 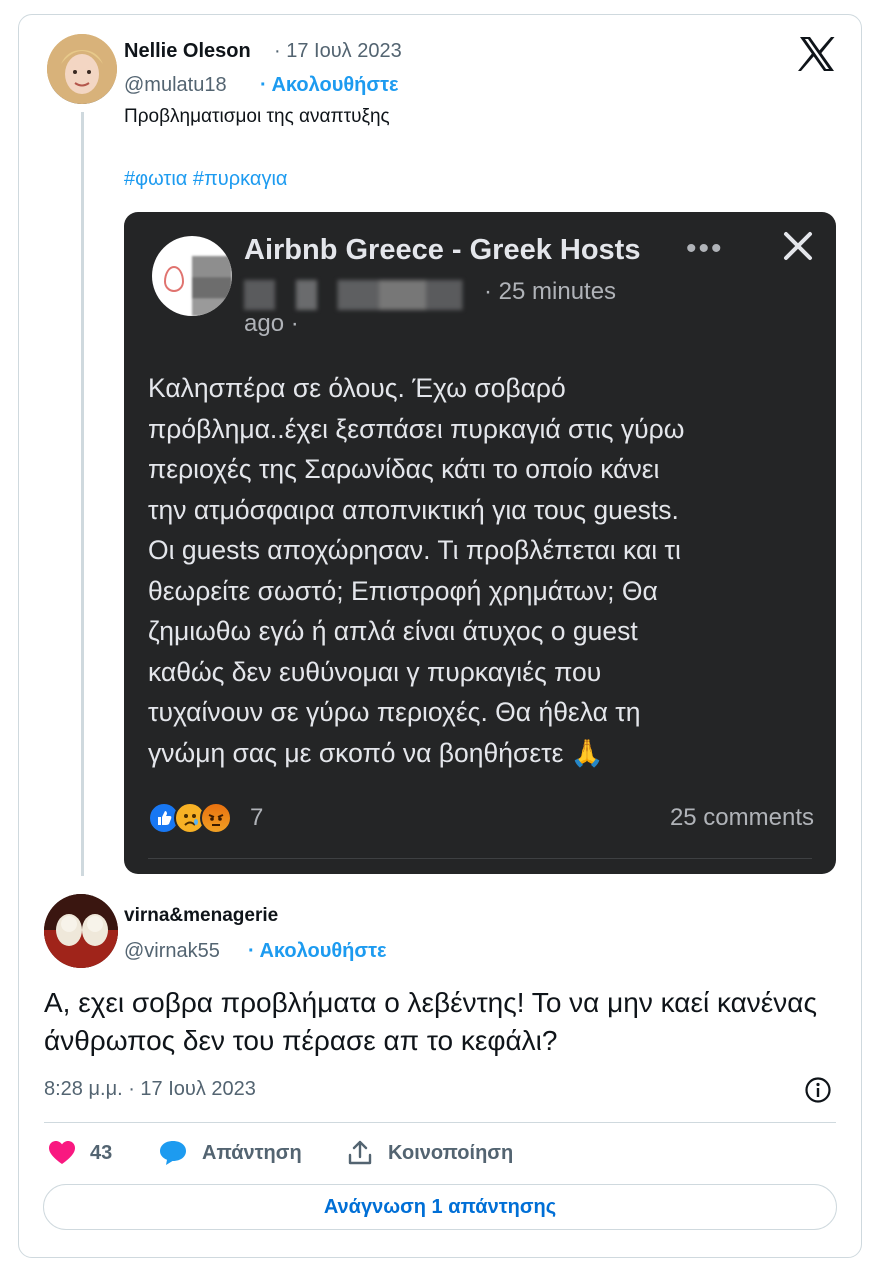 I want to click on reactions, so click(x=203, y=819).